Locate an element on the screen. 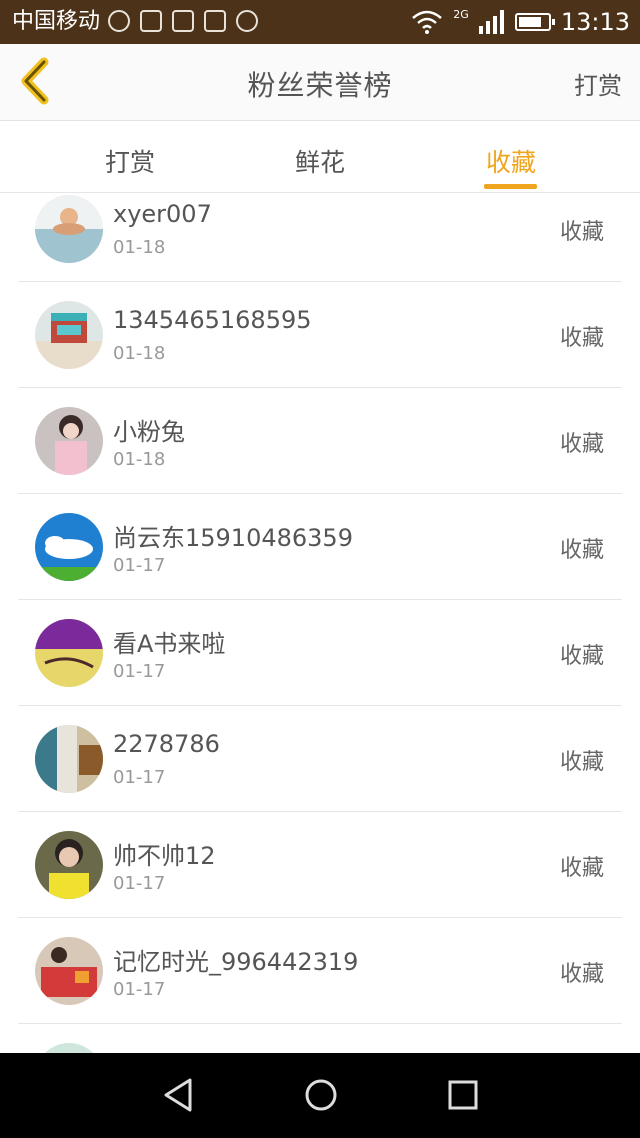 Image resolution: width=640 pixels, height=1138 pixels. user-name: 小粉兔 is located at coordinates (149, 432).